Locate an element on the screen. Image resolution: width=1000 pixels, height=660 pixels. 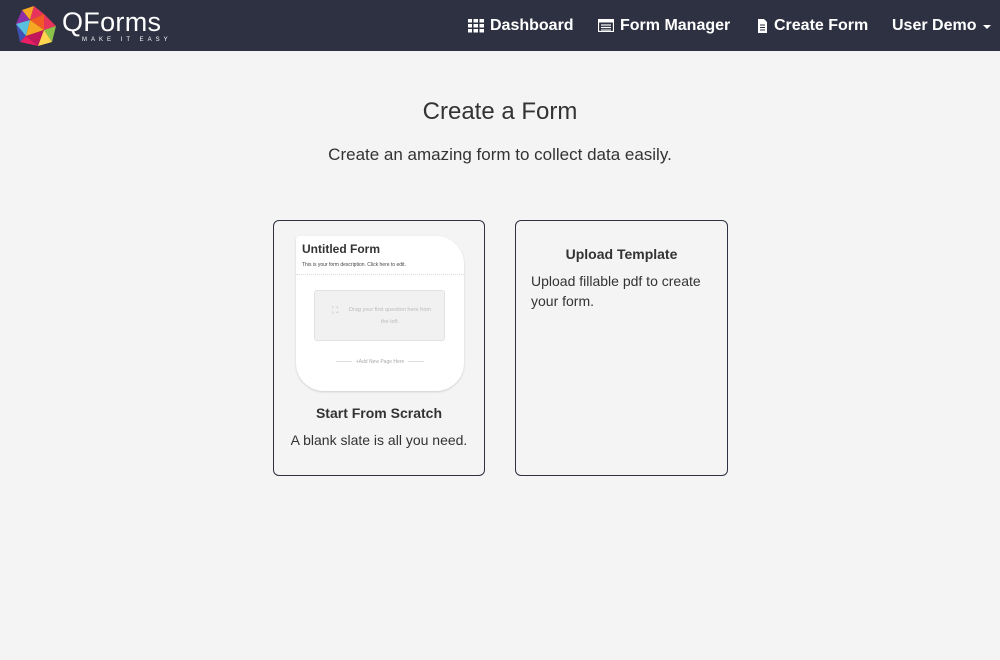
preview-add-page: +Add New Page Here is located at coordinates (380, 362).